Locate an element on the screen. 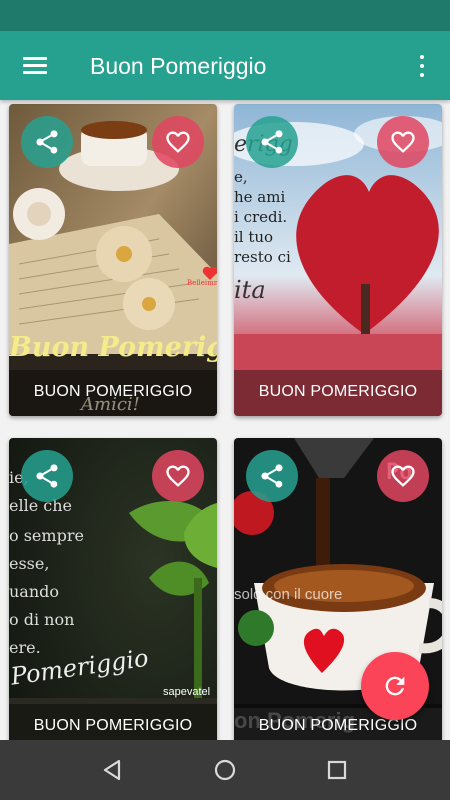  back-triangle-icon is located at coordinates (113, 770).